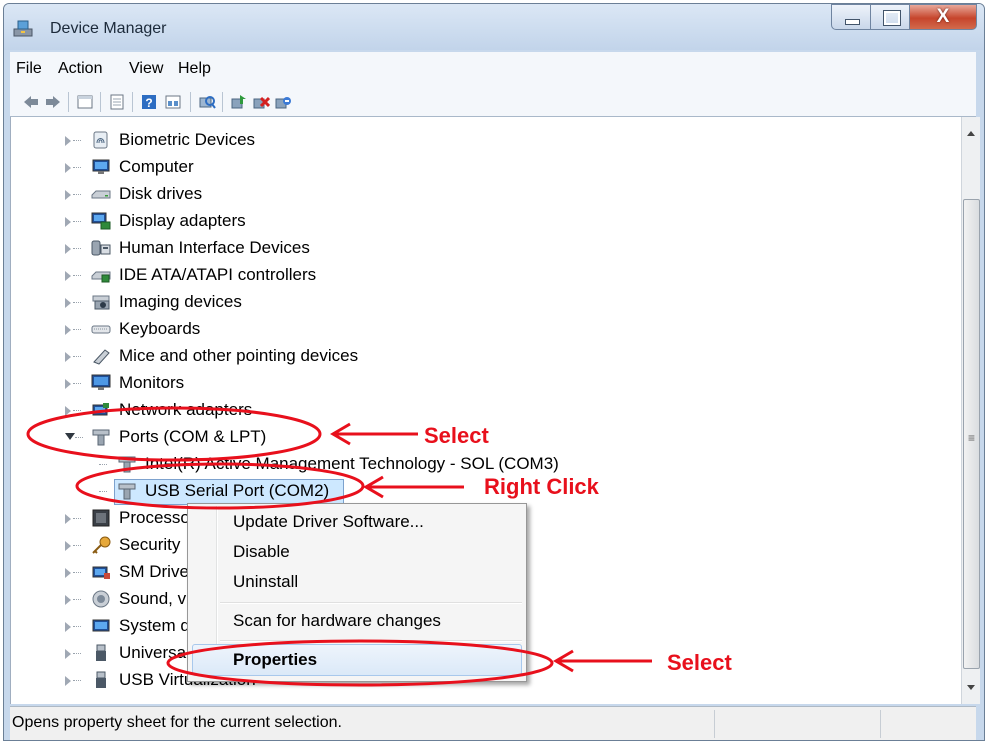  I want to click on menu-help: Help, so click(194, 69).